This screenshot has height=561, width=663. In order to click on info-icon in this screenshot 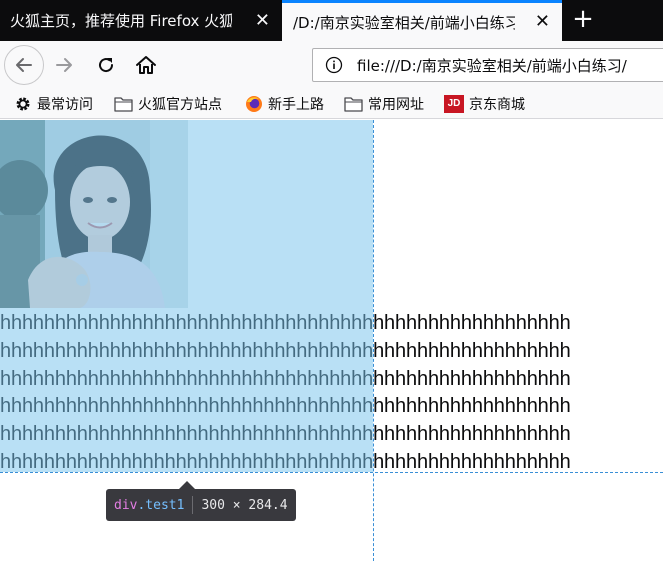, I will do `click(334, 65)`.